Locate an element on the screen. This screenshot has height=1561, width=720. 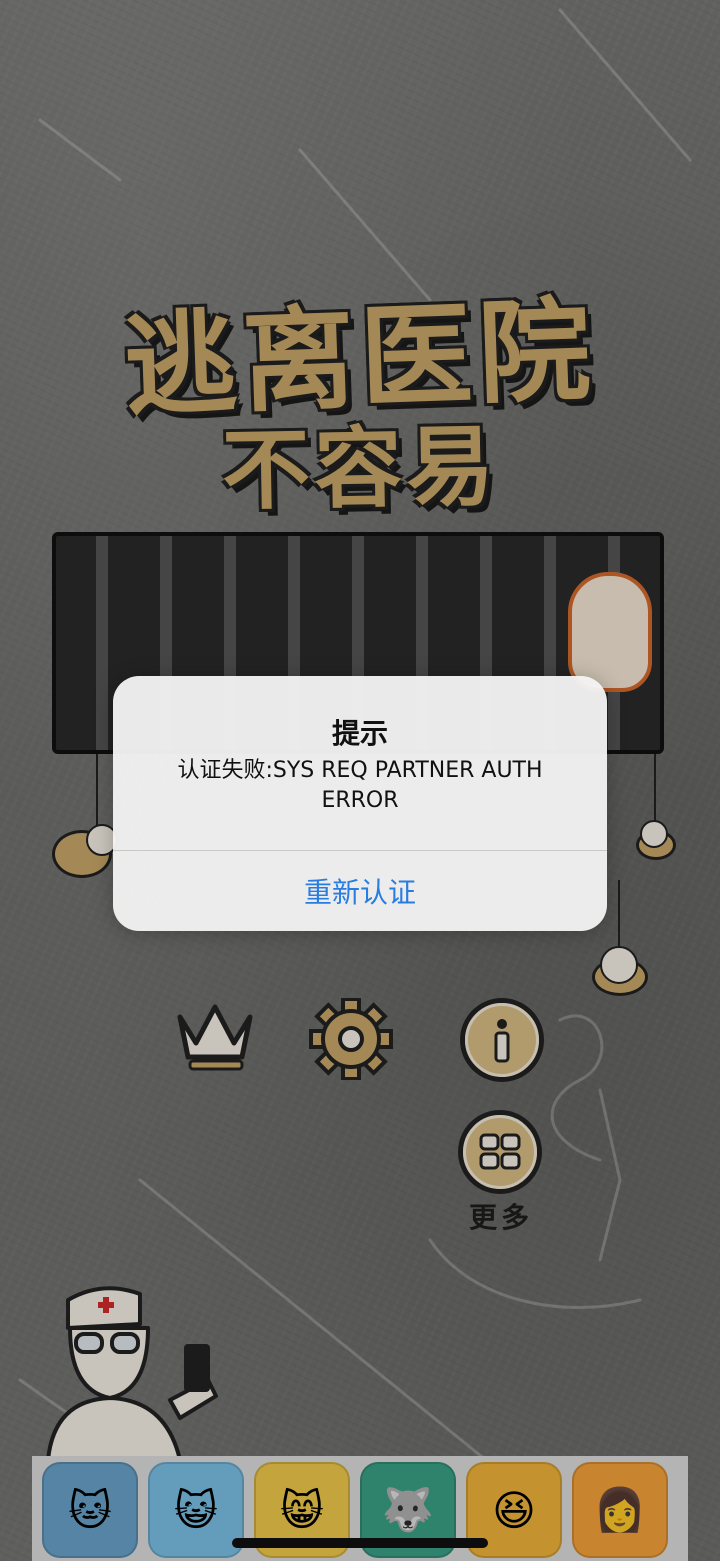
alert-message: 认证失败:SYS REQ PARTNER AUTH ERROR is located at coordinates (360, 785).